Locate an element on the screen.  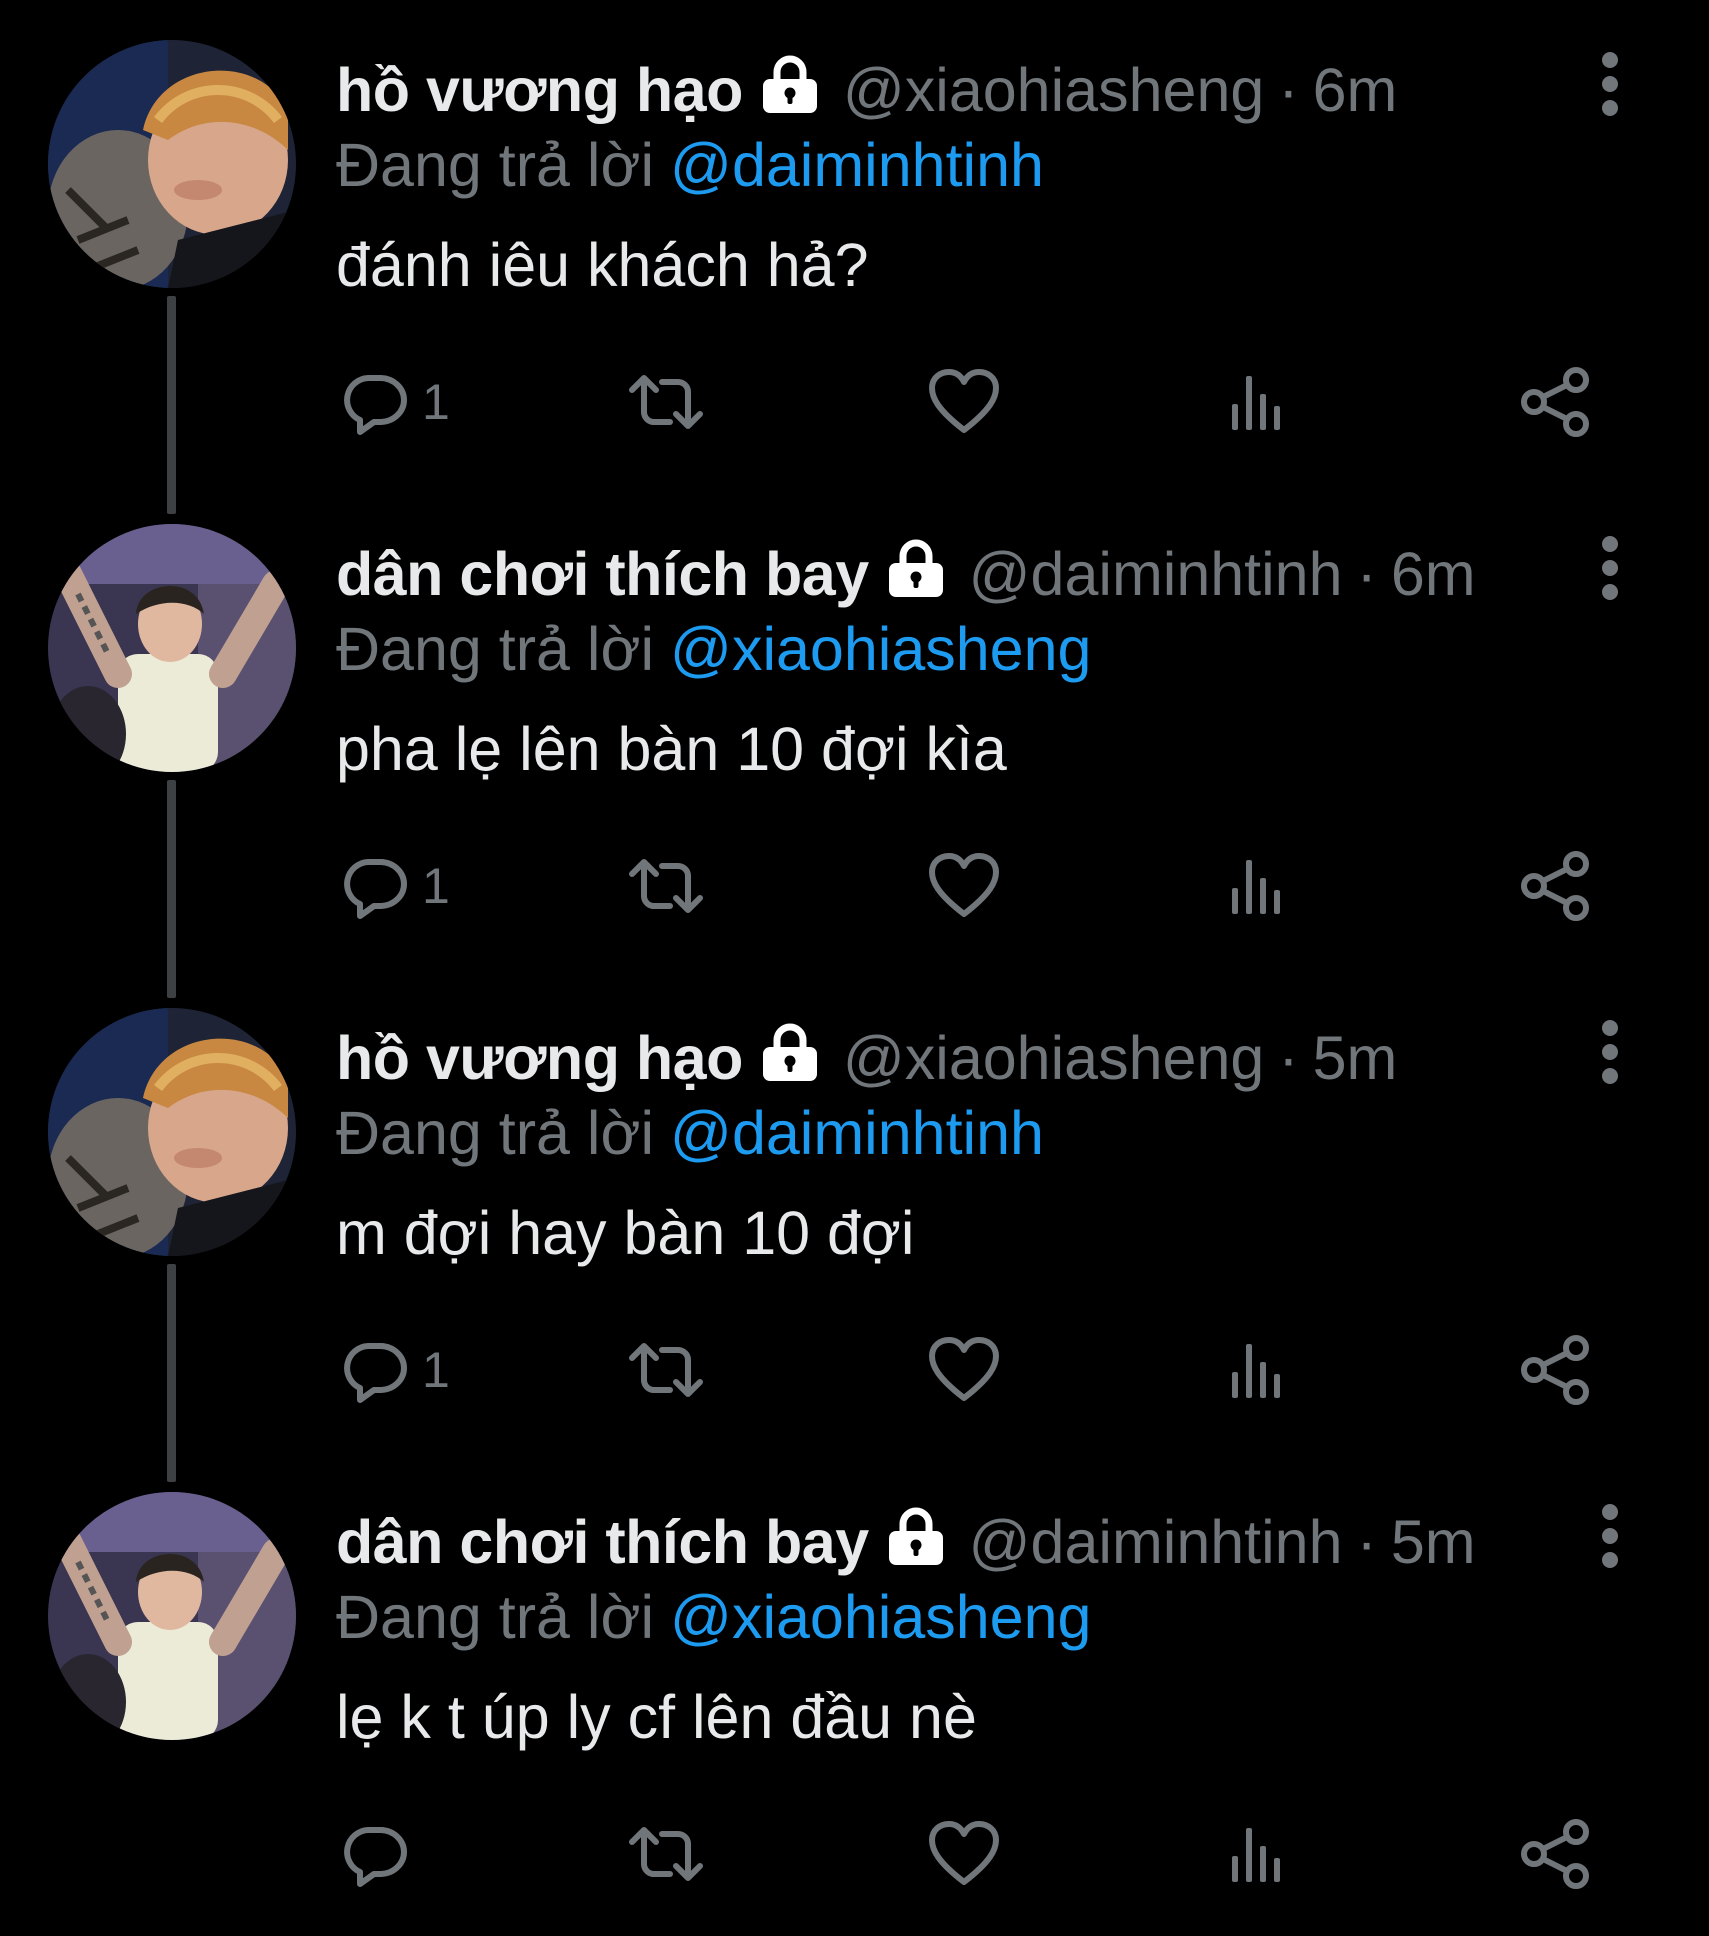
tweet-text: lẹ k t úp ly cf lên đầu nè is located at coordinates (656, 1717).